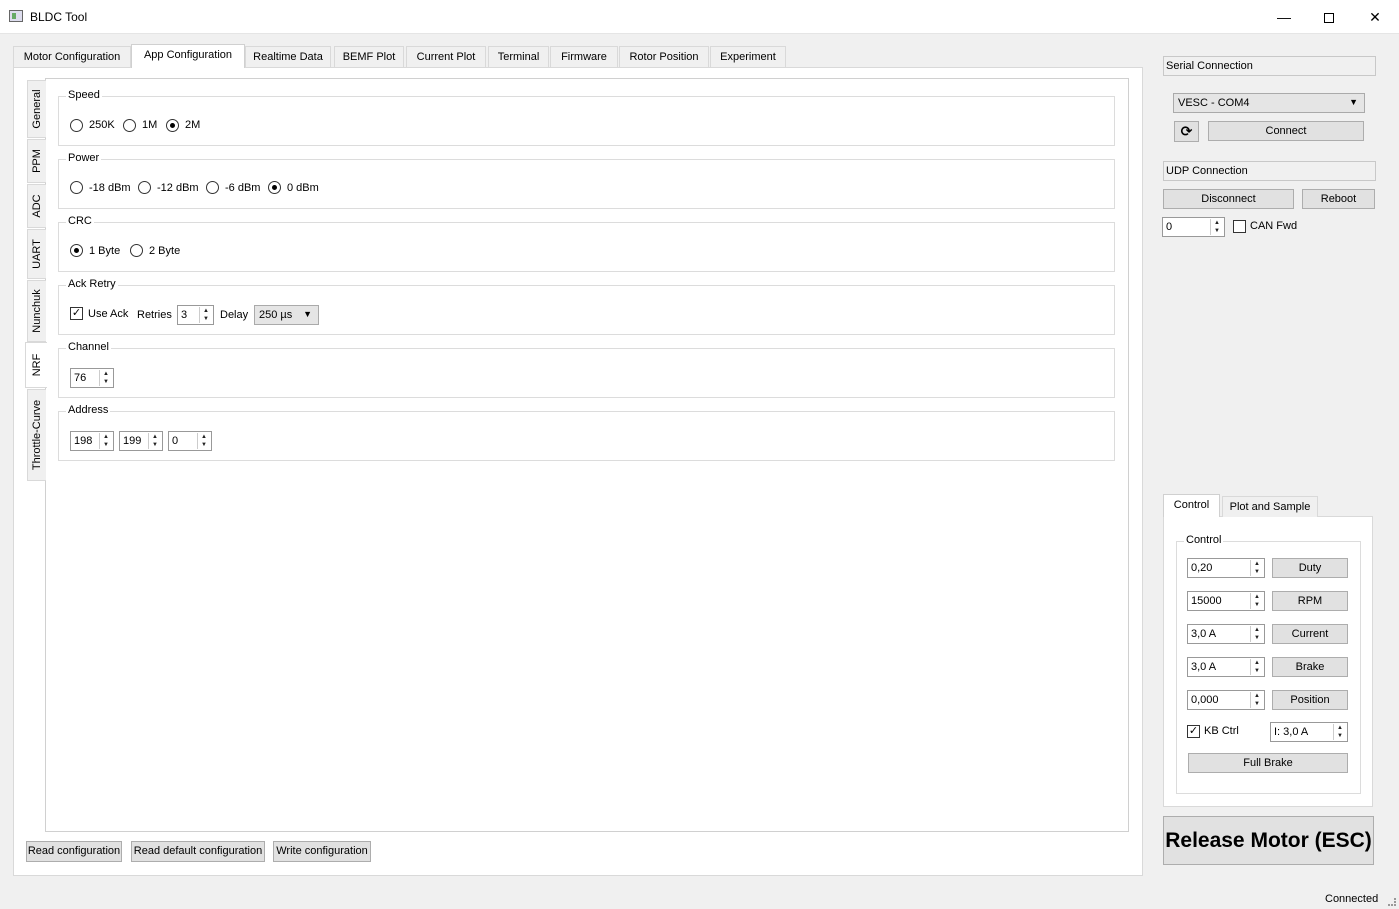 This screenshot has height=909, width=1399. I want to click on power-radio-minus18, so click(76, 187).